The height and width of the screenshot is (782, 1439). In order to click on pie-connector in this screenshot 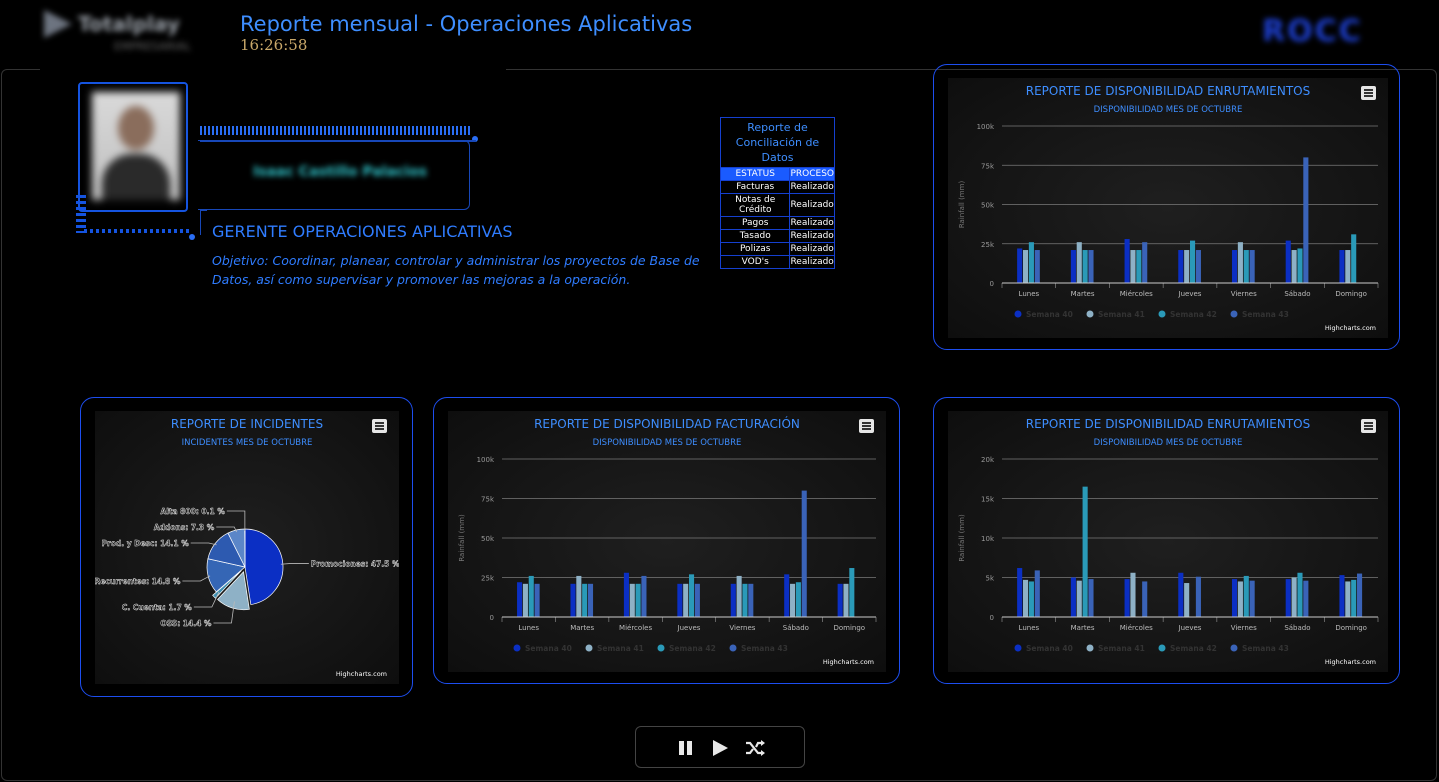, I will do `click(203, 544)`.